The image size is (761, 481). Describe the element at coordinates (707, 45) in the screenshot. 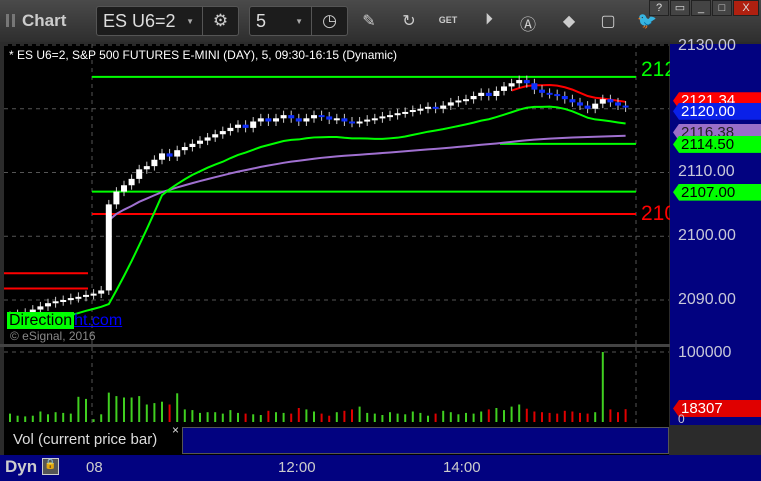

I see `price-tick: 2130.00` at that location.